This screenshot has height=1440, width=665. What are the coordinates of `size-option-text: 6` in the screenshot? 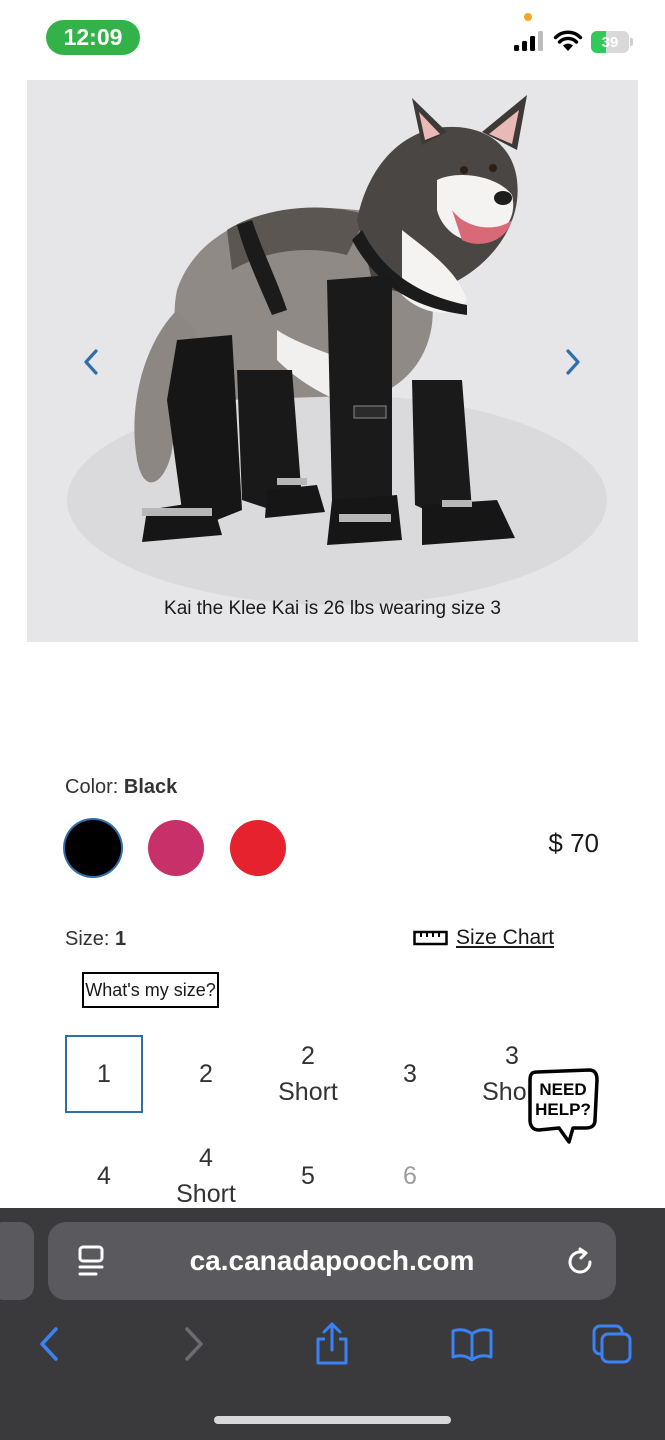 It's located at (410, 1175).